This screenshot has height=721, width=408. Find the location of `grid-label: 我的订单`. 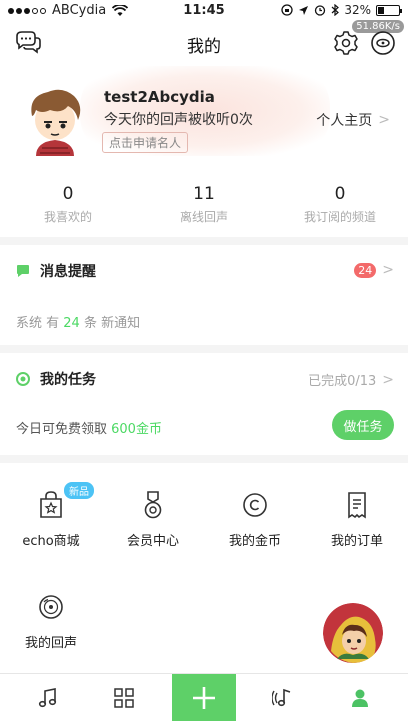

grid-label: 我的订单 is located at coordinates (356, 541).